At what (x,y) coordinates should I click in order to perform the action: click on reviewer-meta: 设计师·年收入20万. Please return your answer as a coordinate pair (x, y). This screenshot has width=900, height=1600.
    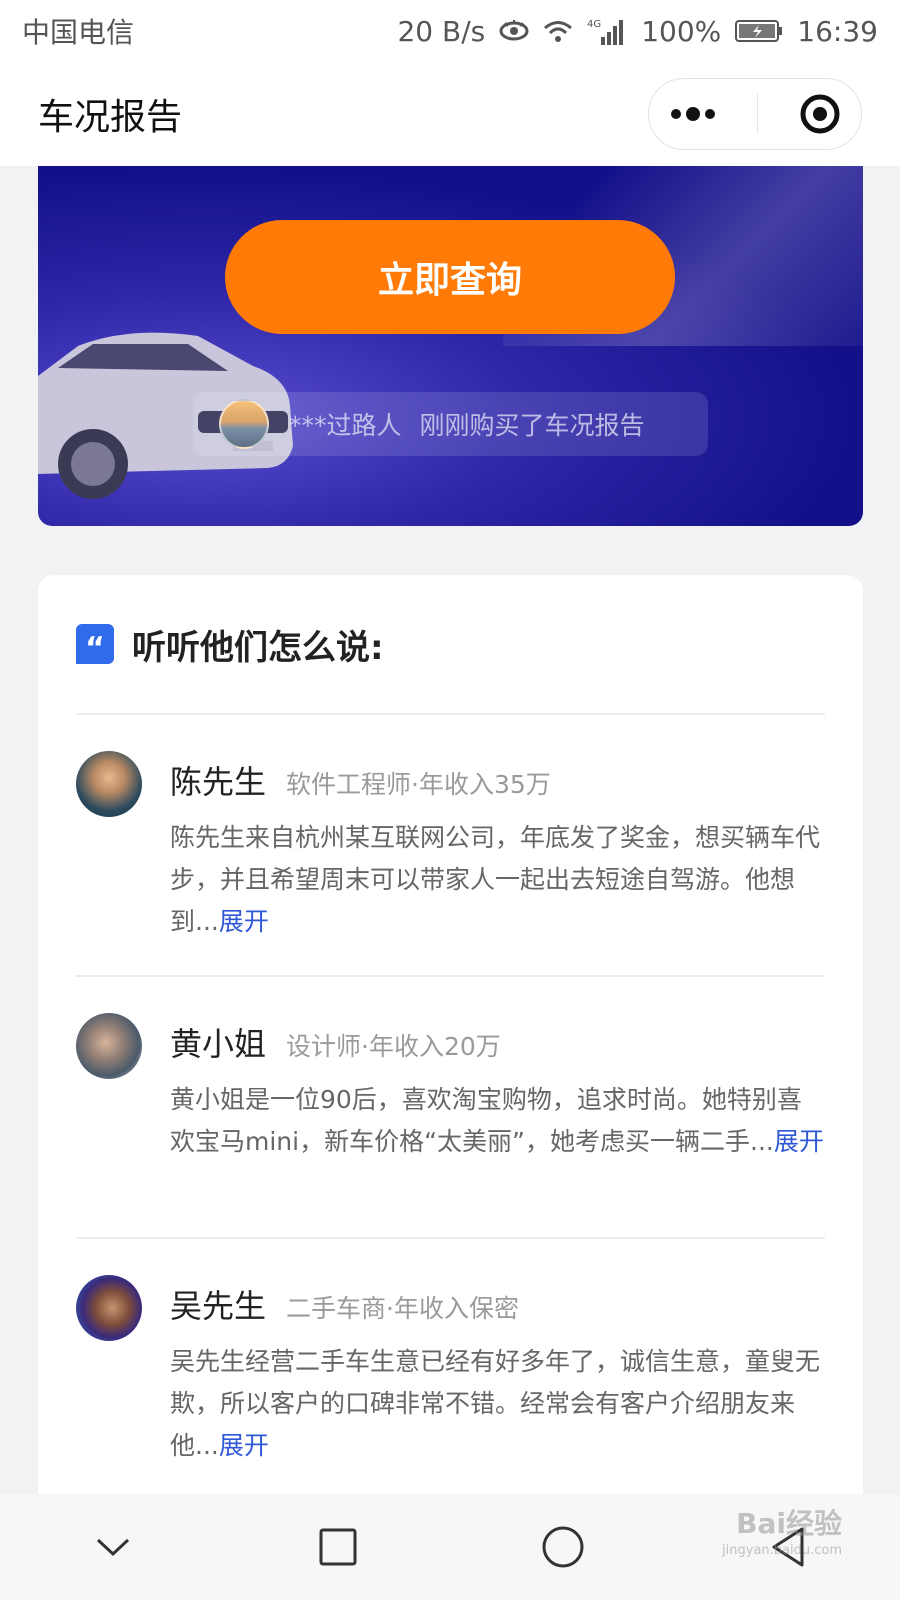
    Looking at the image, I should click on (393, 1046).